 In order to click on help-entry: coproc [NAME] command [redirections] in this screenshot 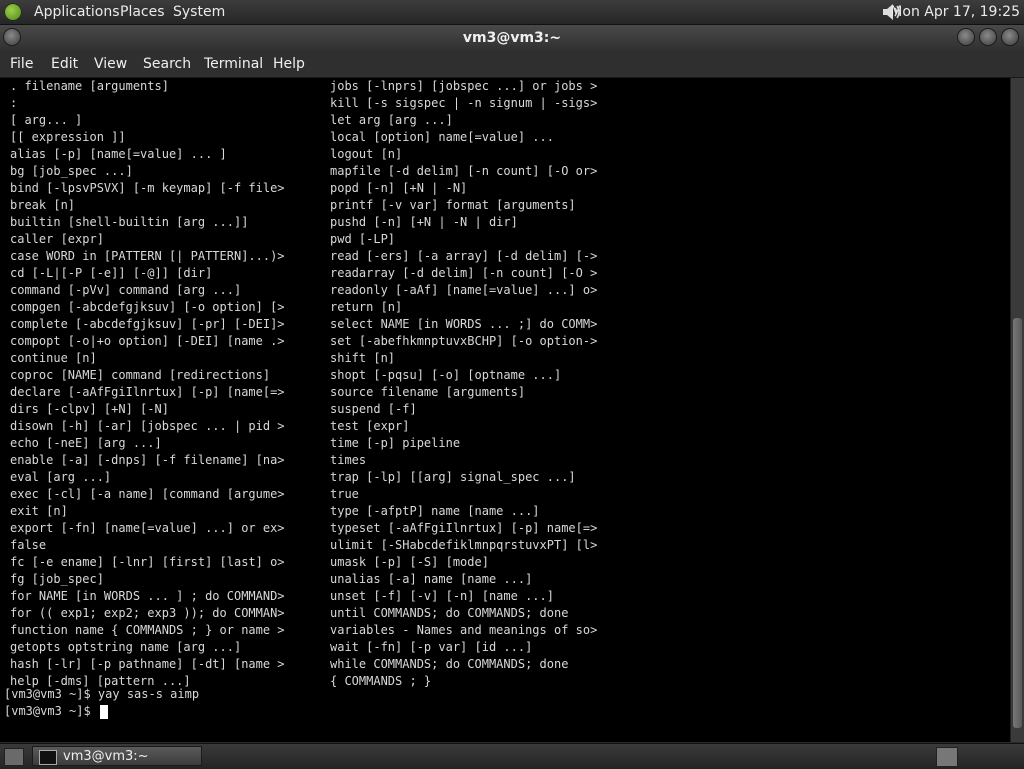, I will do `click(140, 375)`.